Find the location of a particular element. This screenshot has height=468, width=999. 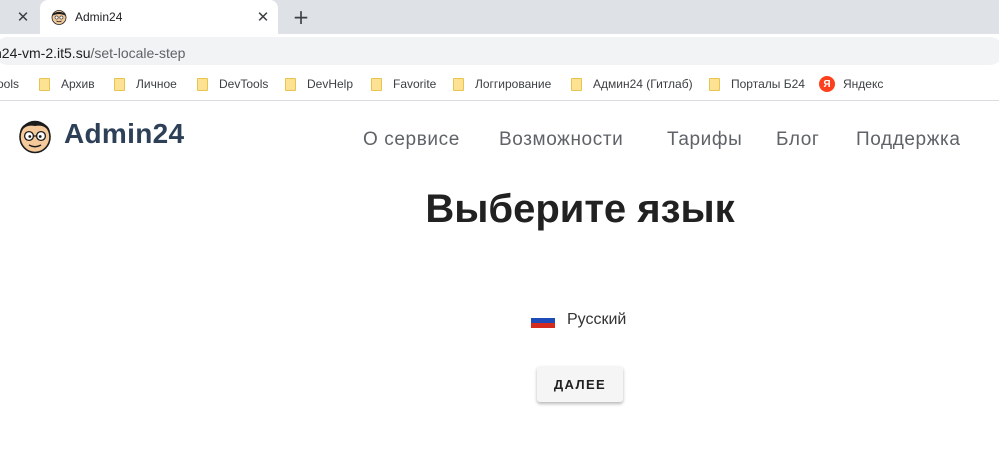

bookmark-yandex: Я Яндекс is located at coordinates (851, 84).